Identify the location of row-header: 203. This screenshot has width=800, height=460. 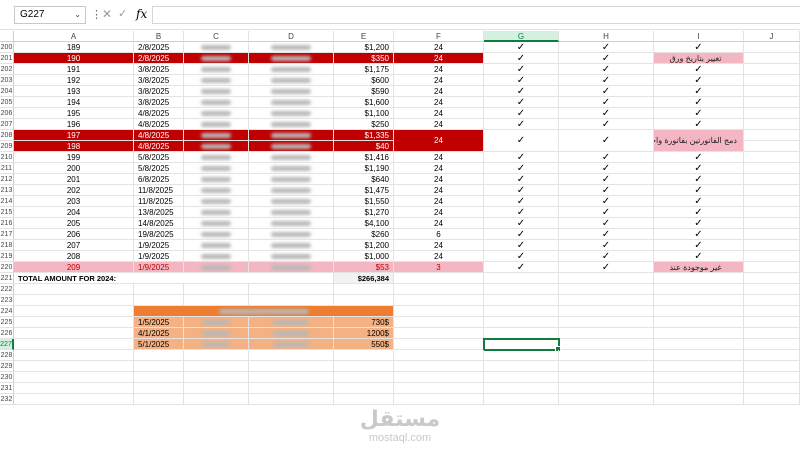
(7, 80).